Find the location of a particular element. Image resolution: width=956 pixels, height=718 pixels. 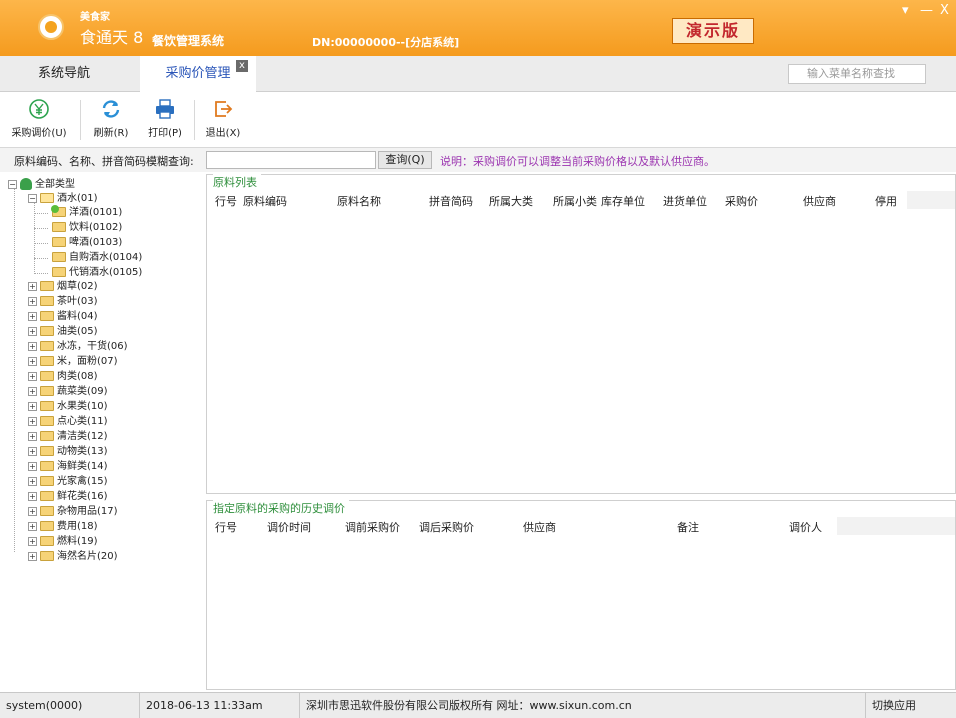

tree-item-subcategory: 啤酒(0103) is located at coordinates (78, 243).